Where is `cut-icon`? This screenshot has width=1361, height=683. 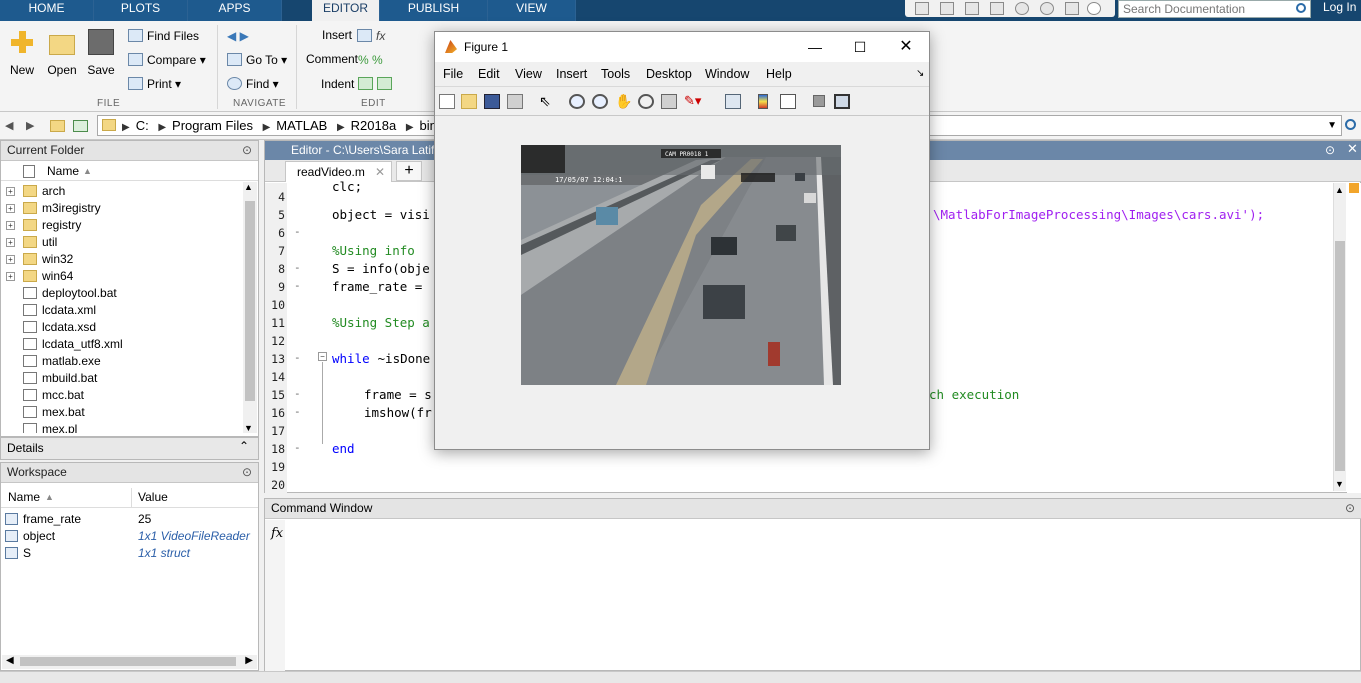 cut-icon is located at coordinates (947, 8).